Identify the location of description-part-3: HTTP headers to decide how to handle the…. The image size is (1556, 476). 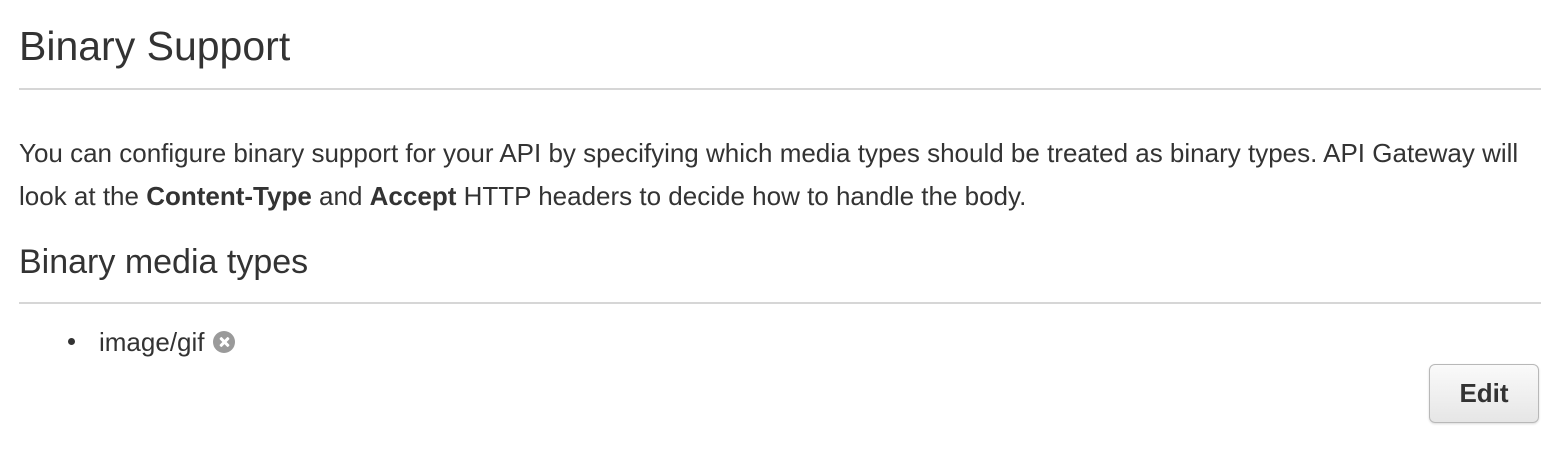
(741, 196).